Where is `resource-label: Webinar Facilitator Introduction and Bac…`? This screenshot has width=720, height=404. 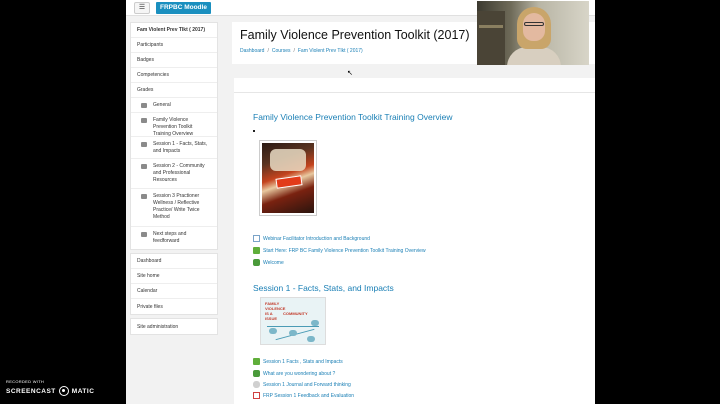
resource-label: Webinar Facilitator Introduction and Bac… is located at coordinates (316, 238).